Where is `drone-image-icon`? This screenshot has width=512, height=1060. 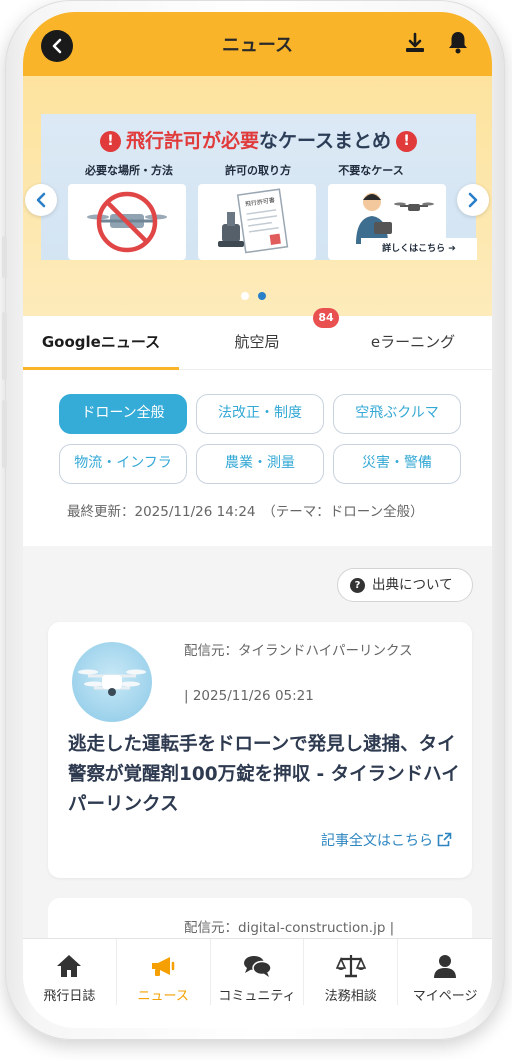
drone-image-icon is located at coordinates (112, 682).